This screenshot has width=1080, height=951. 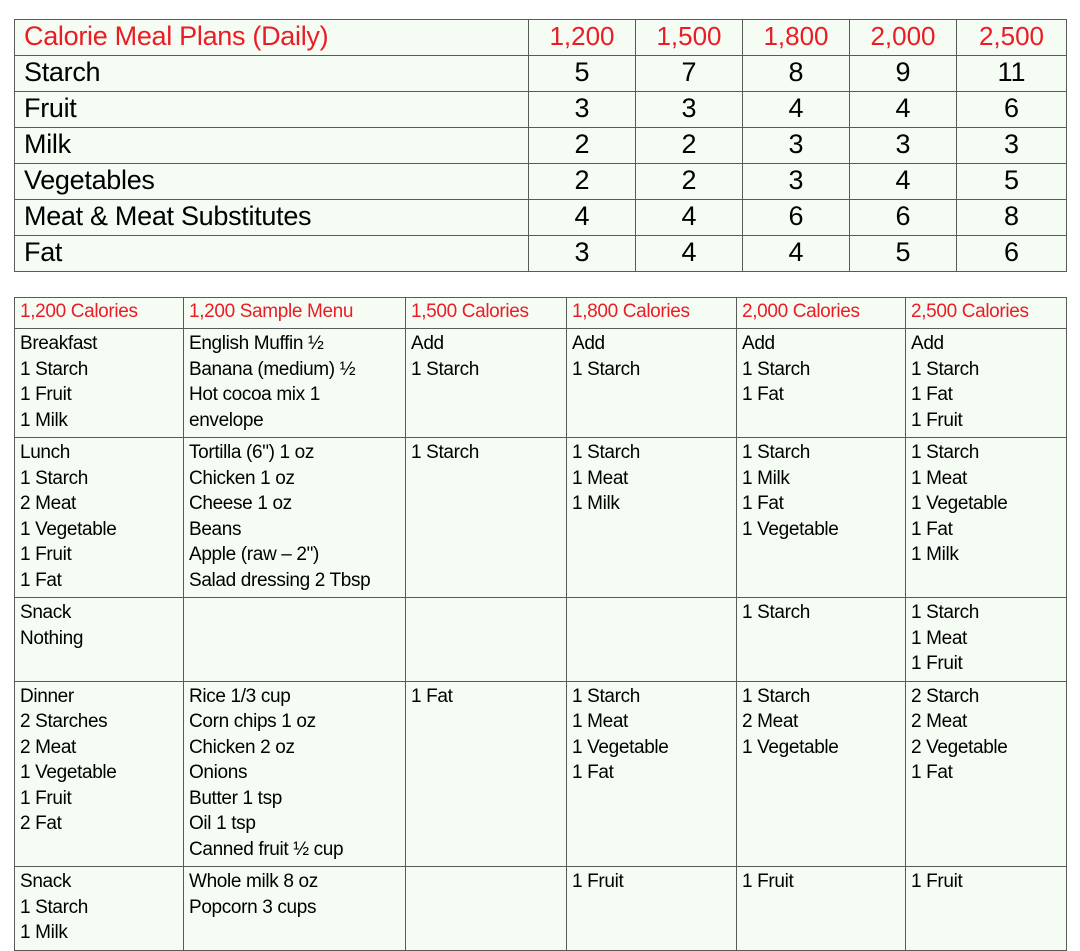 What do you see at coordinates (271, 253) in the screenshot?
I see `food-group-label: Fat` at bounding box center [271, 253].